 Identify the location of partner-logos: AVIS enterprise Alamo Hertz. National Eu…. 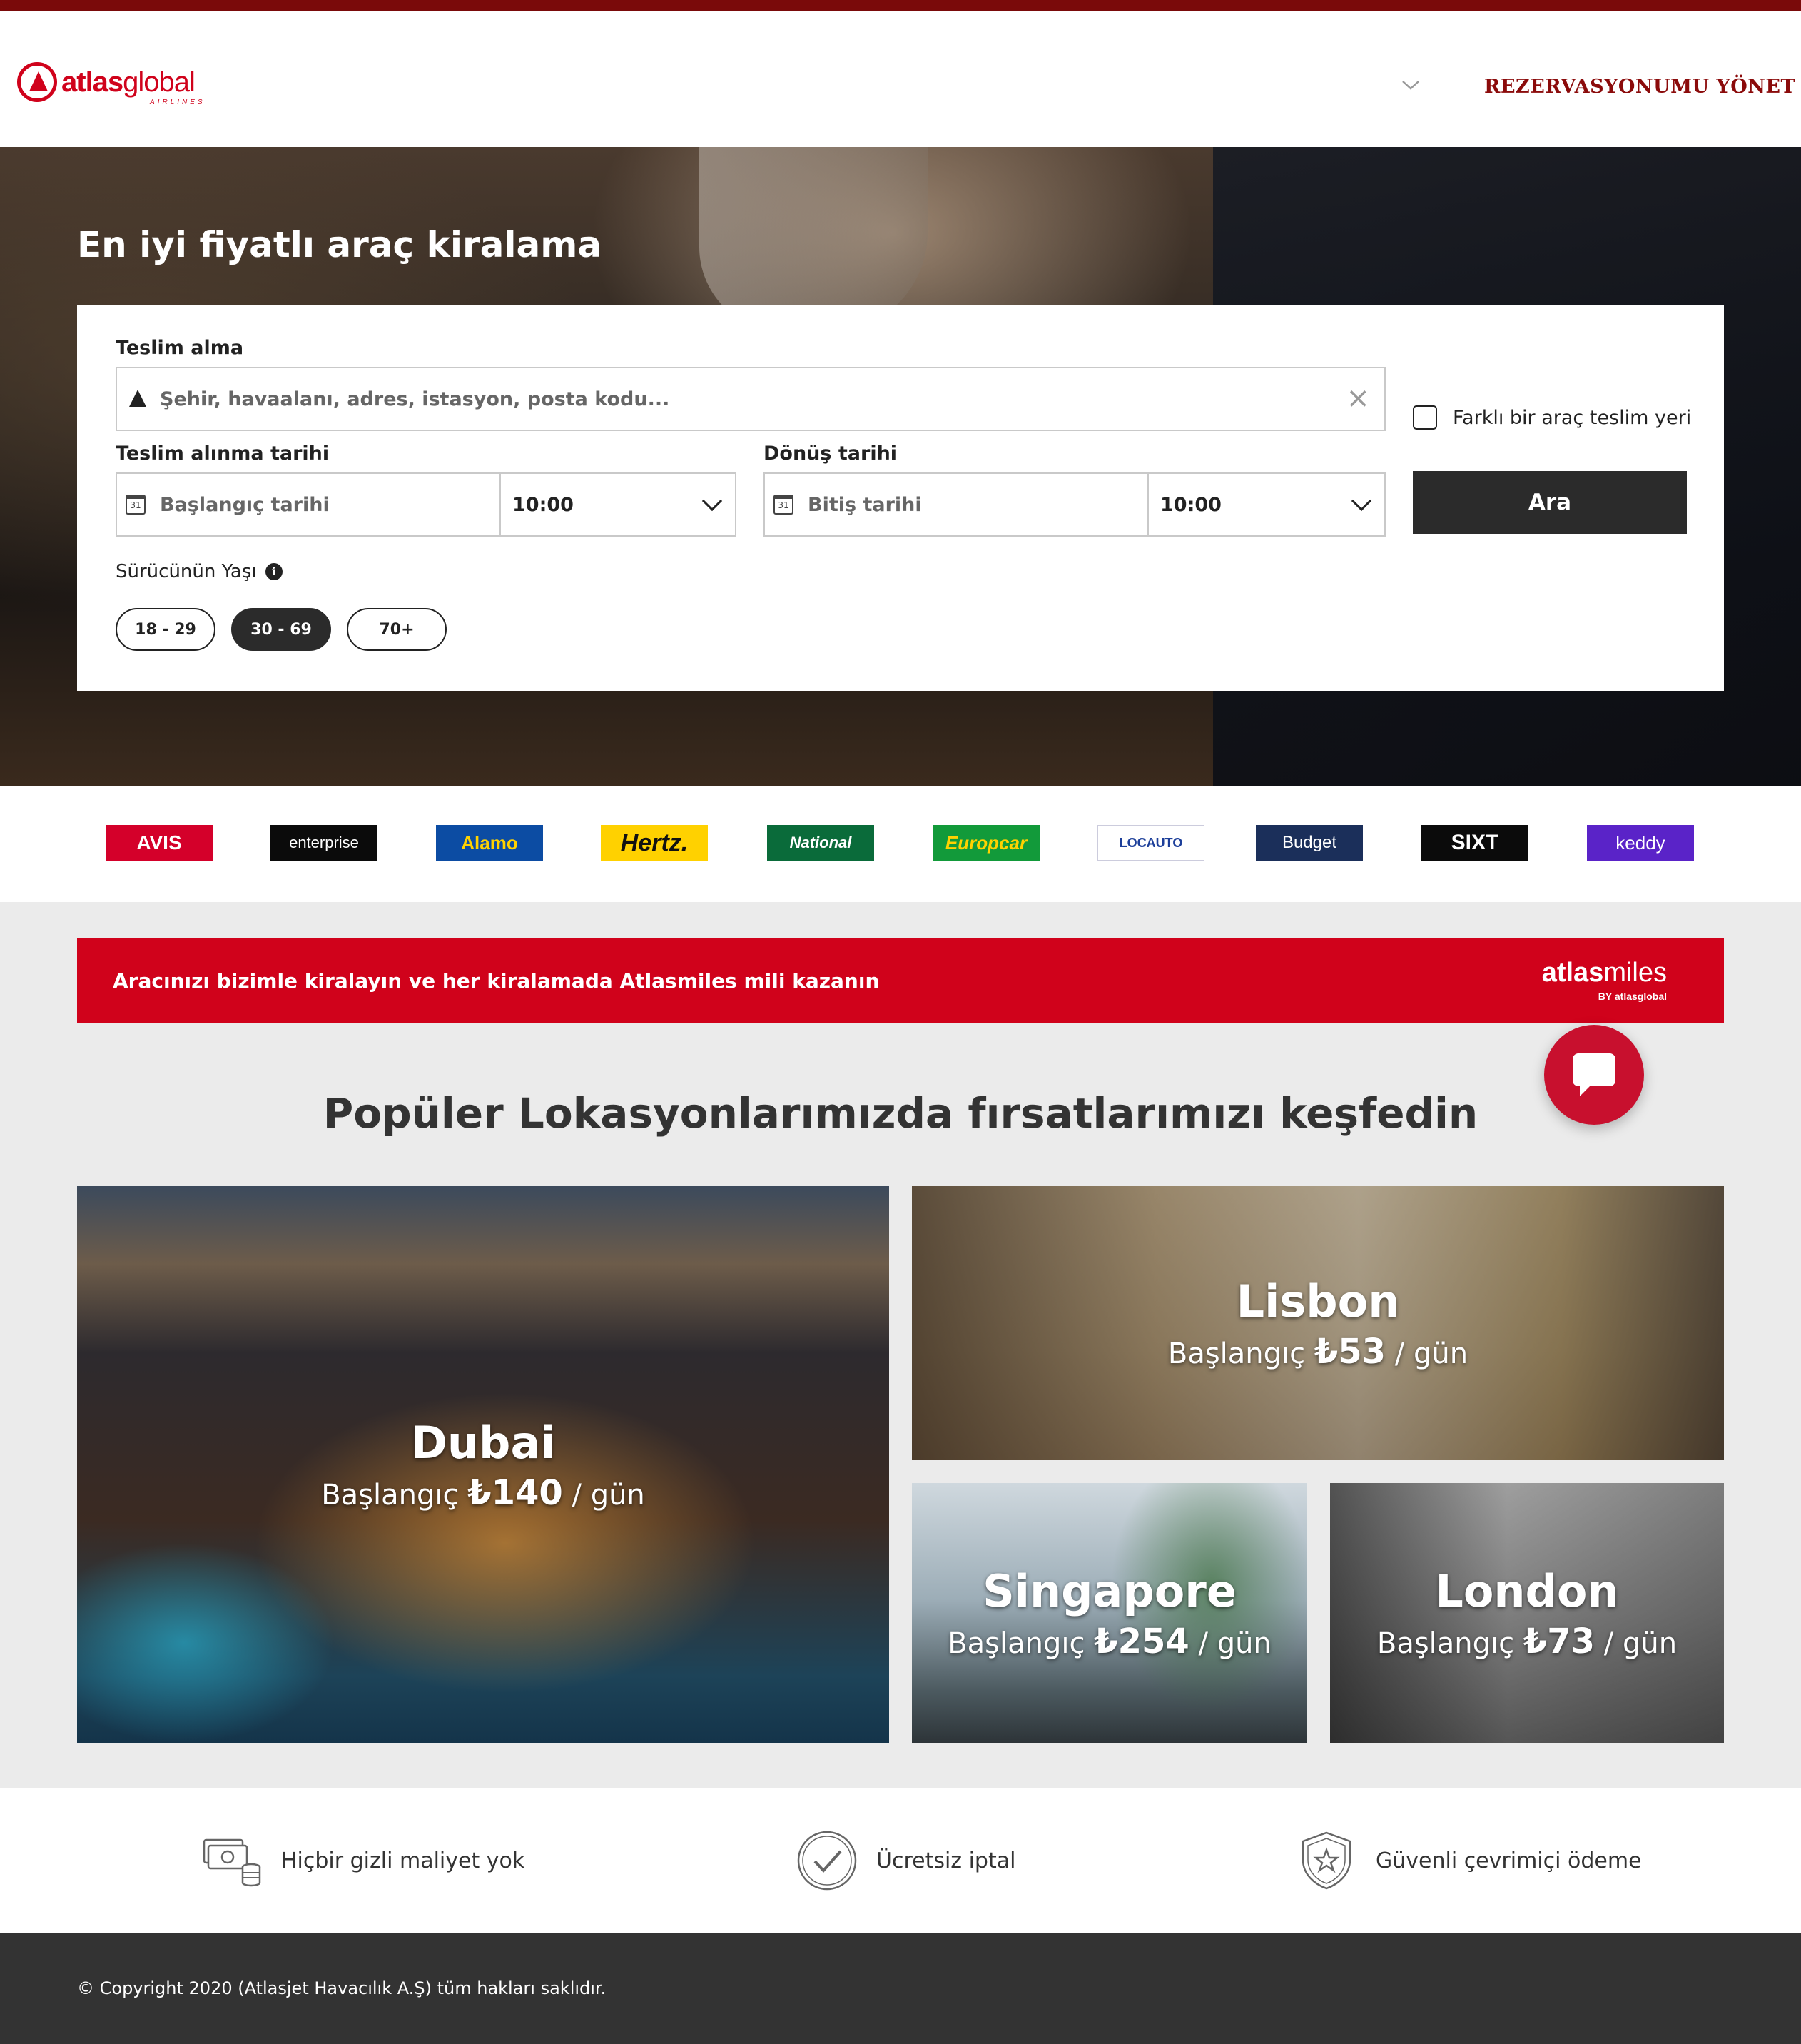
(900, 844).